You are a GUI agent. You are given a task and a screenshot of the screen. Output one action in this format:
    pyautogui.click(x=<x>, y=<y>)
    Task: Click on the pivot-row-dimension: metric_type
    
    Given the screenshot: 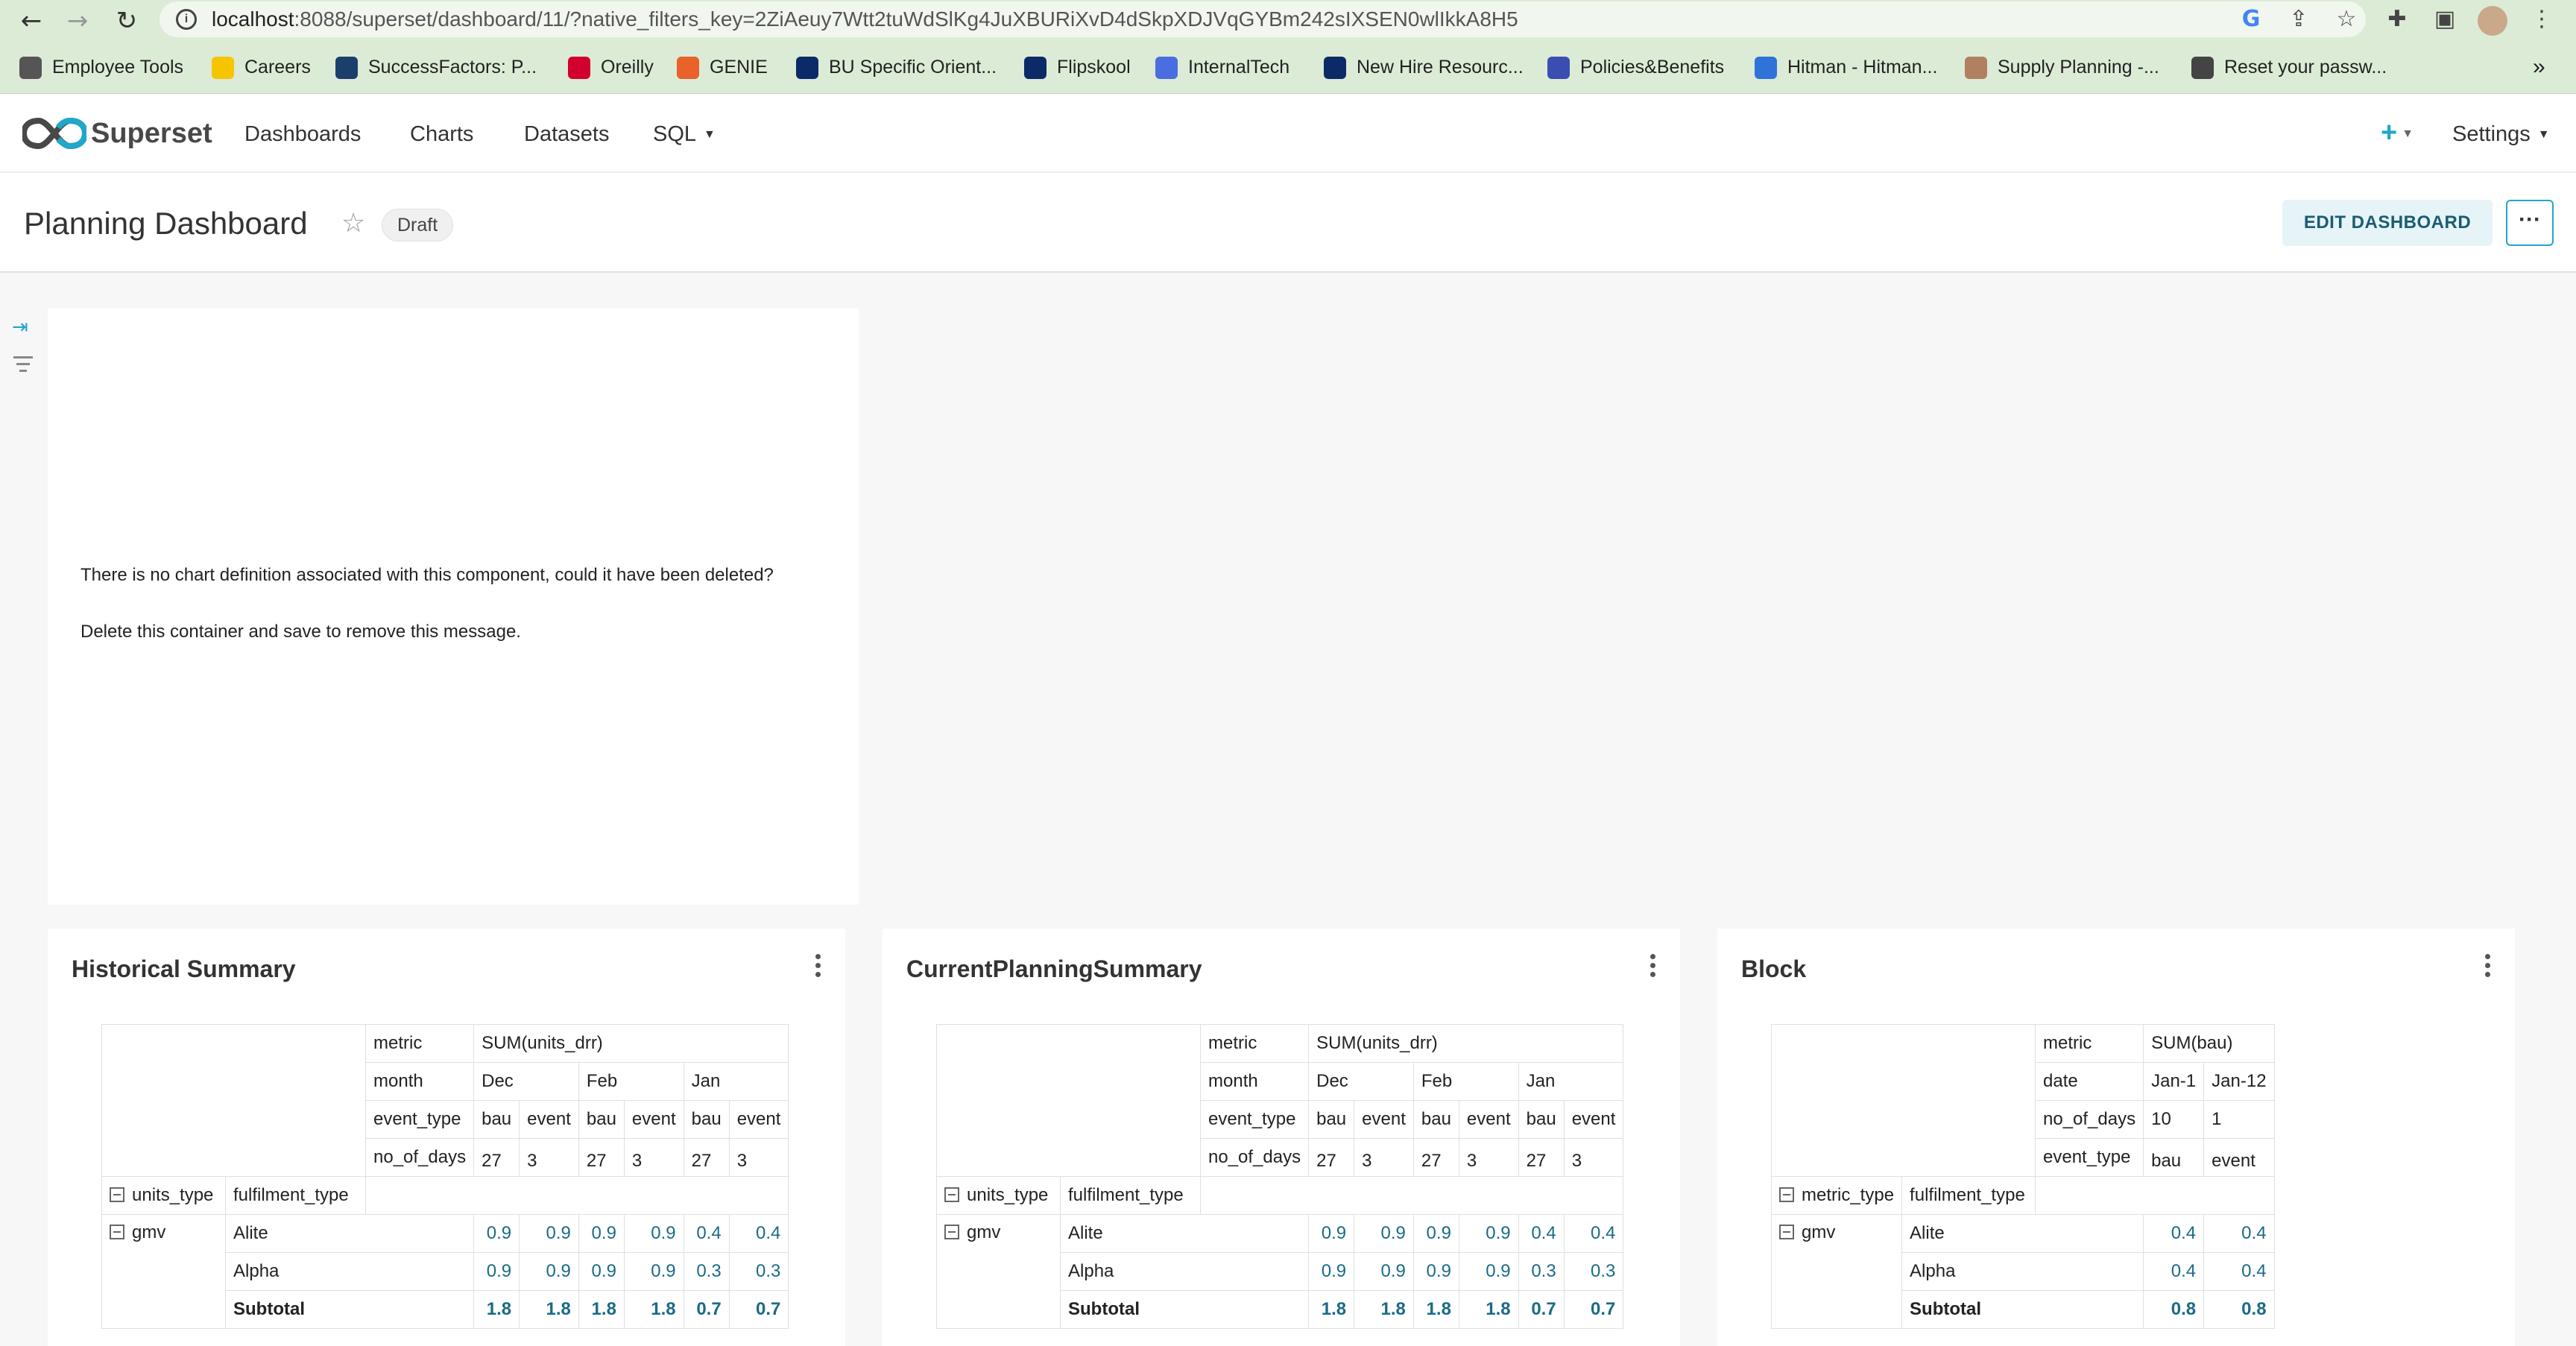 What is the action you would take?
    pyautogui.click(x=1837, y=1195)
    